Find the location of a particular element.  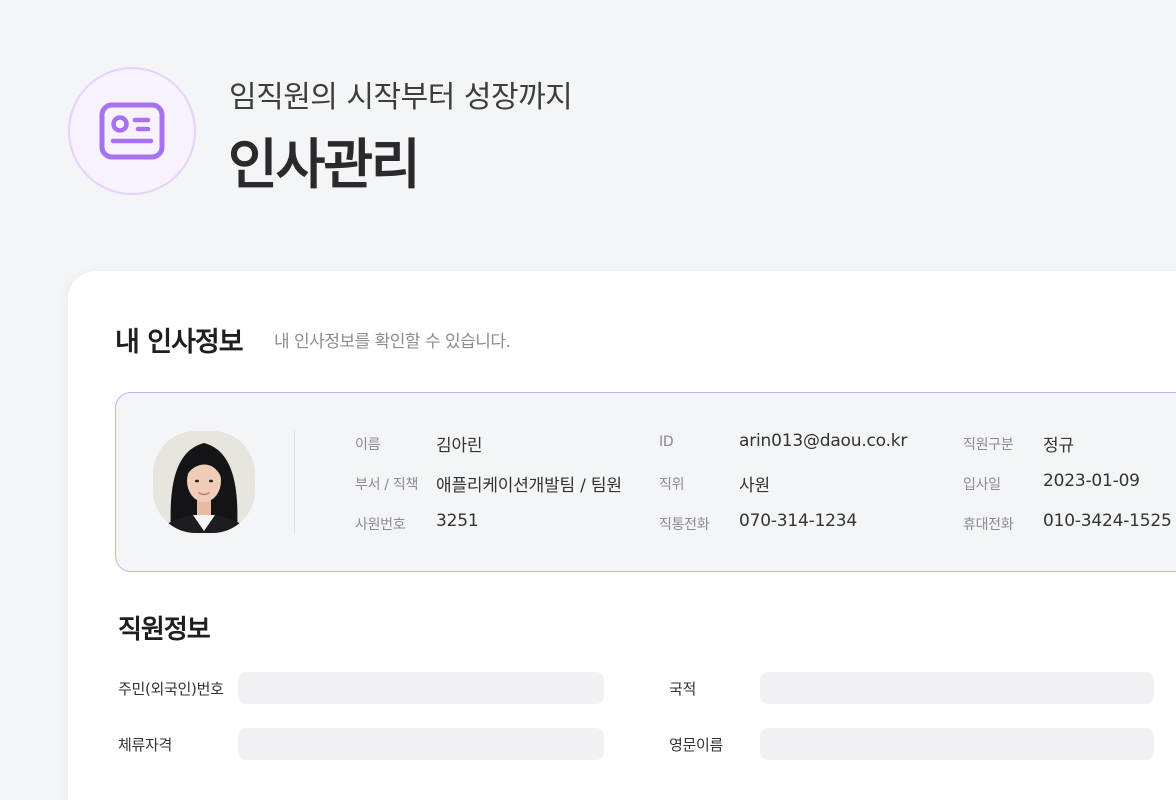

emp-type-label: 직원구분 is located at coordinates (988, 445).